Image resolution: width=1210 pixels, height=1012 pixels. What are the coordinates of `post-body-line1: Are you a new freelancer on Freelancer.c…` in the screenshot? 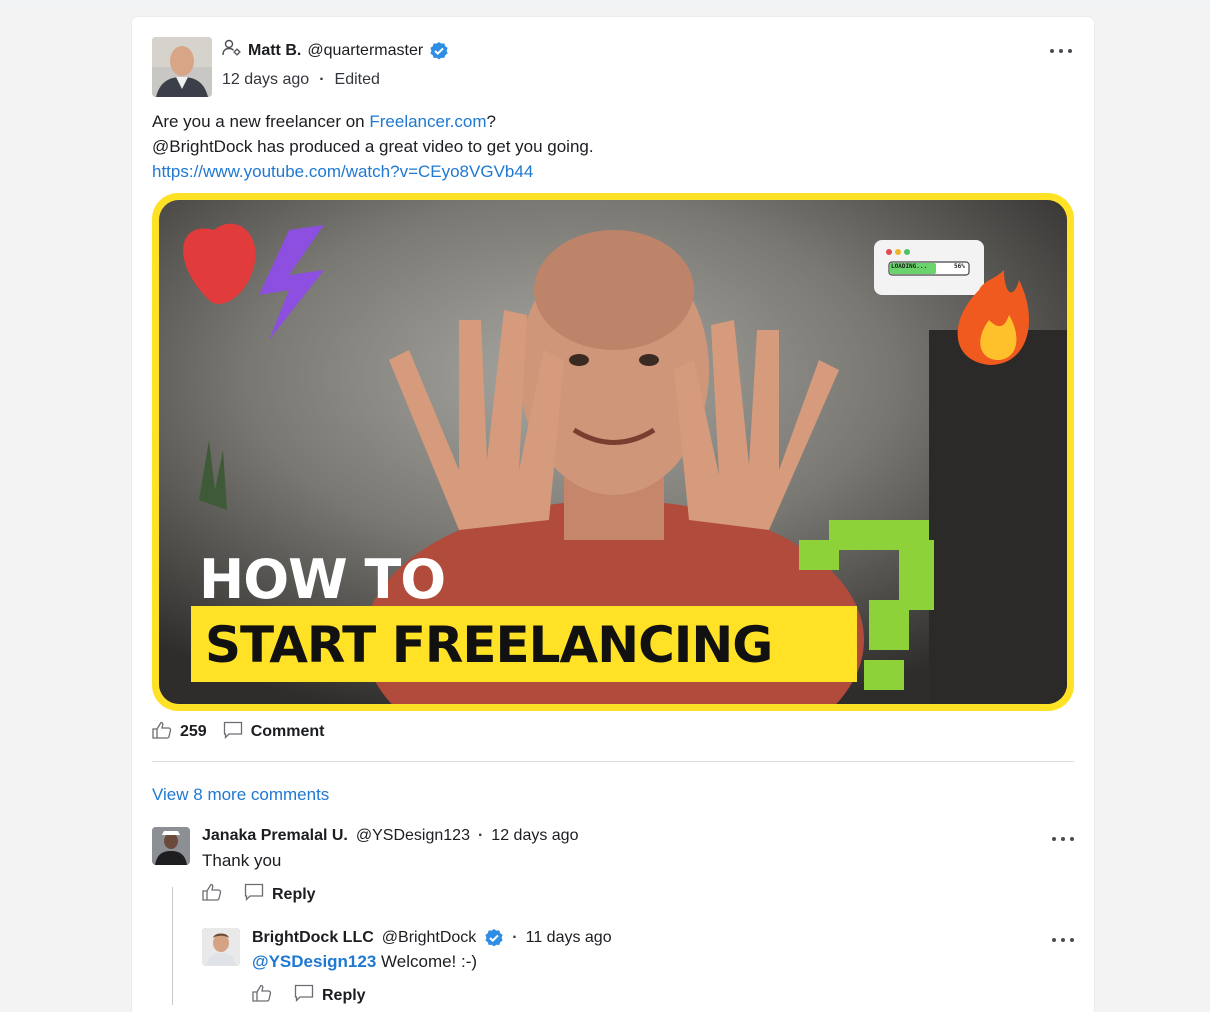 It's located at (612, 121).